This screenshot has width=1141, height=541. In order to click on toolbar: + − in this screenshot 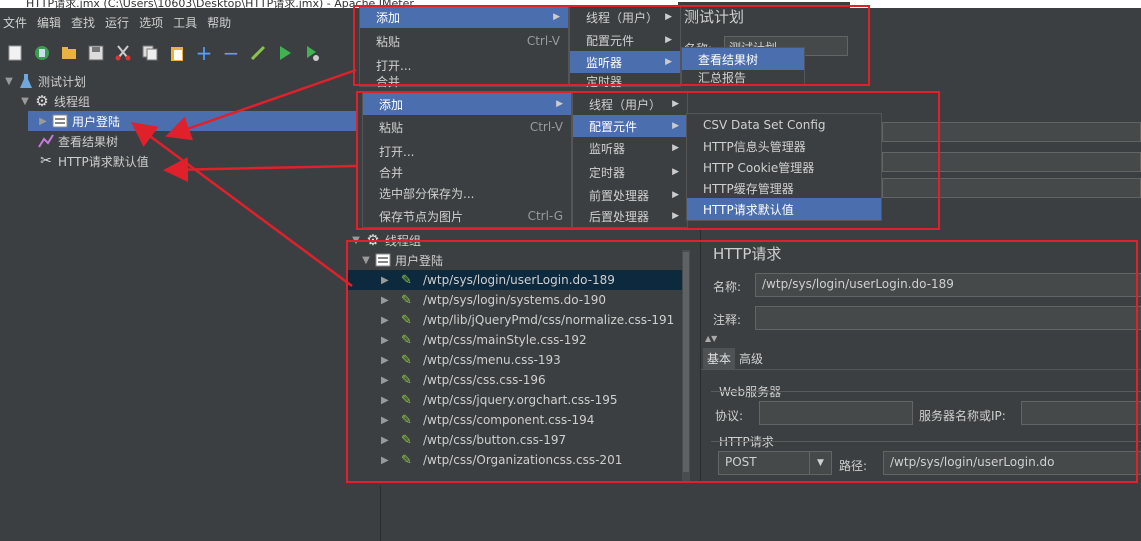, I will do `click(180, 53)`.